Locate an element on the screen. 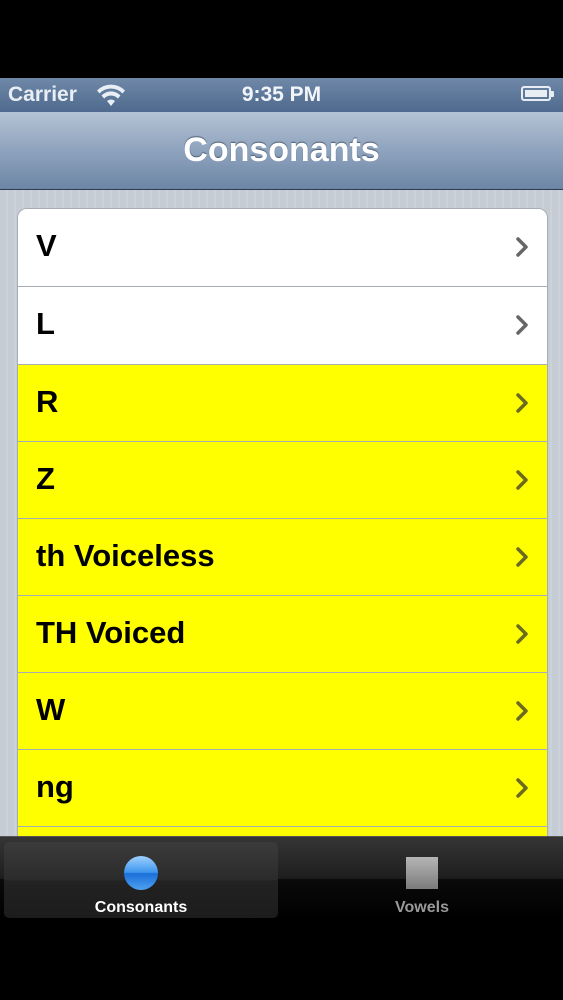 This screenshot has width=563, height=1000. battery-icon is located at coordinates (537, 93).